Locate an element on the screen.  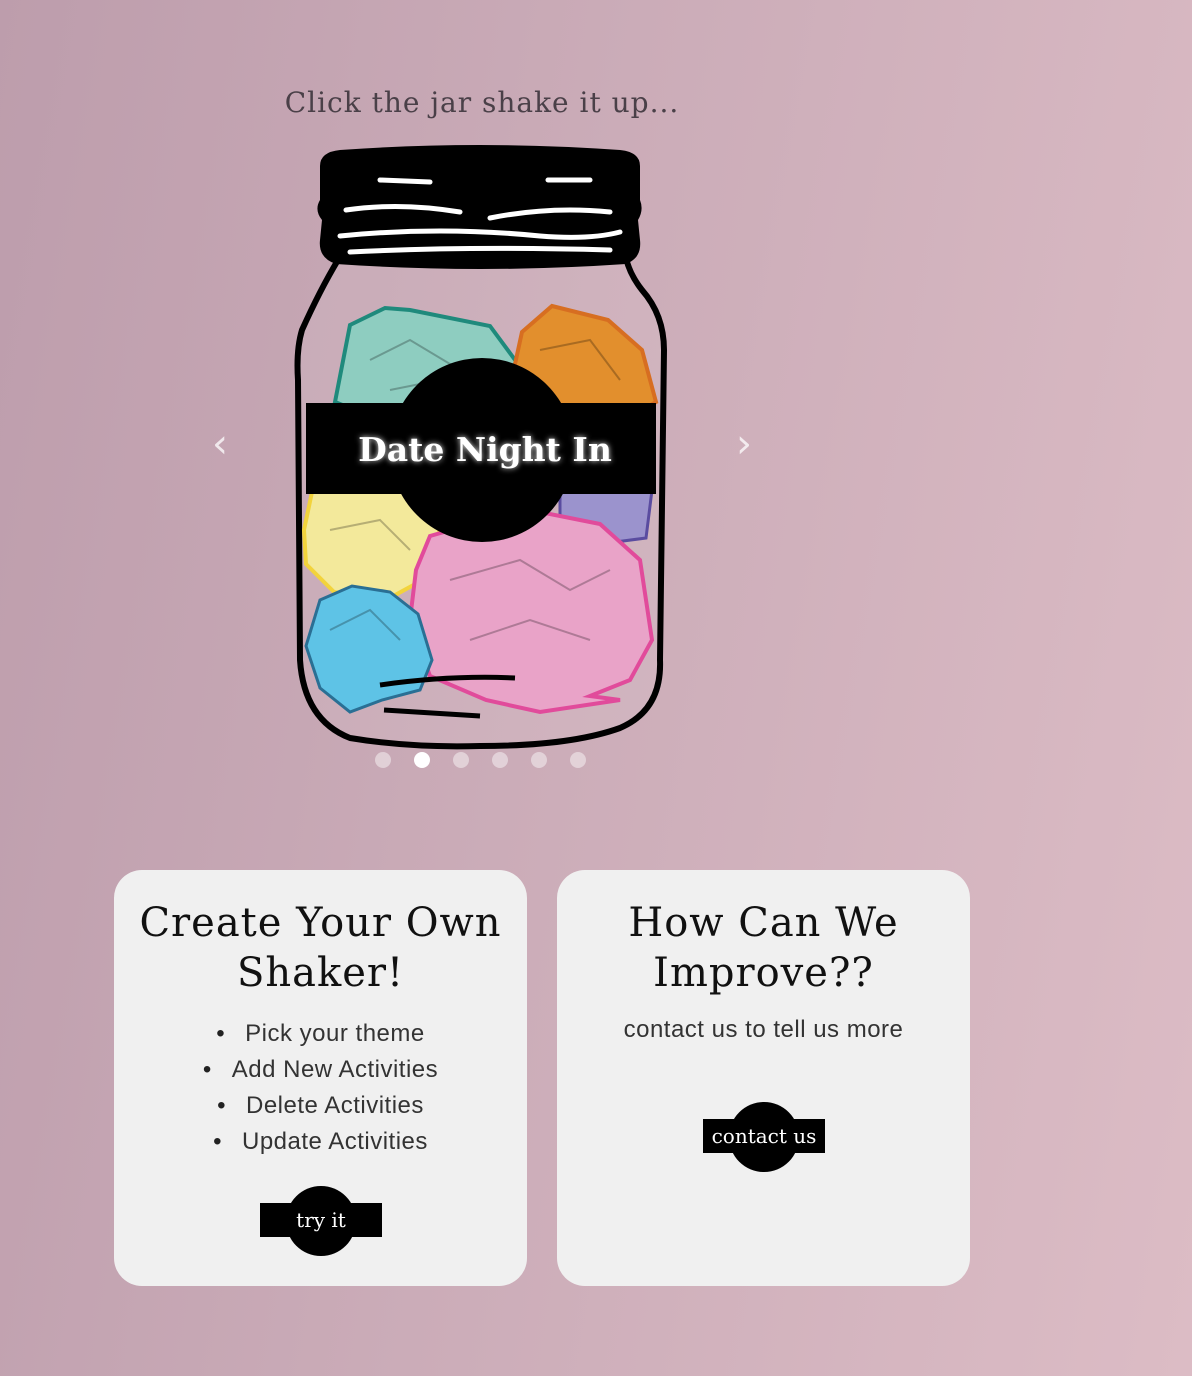
feature-item: Pick your theme is located at coordinates (320, 1034).